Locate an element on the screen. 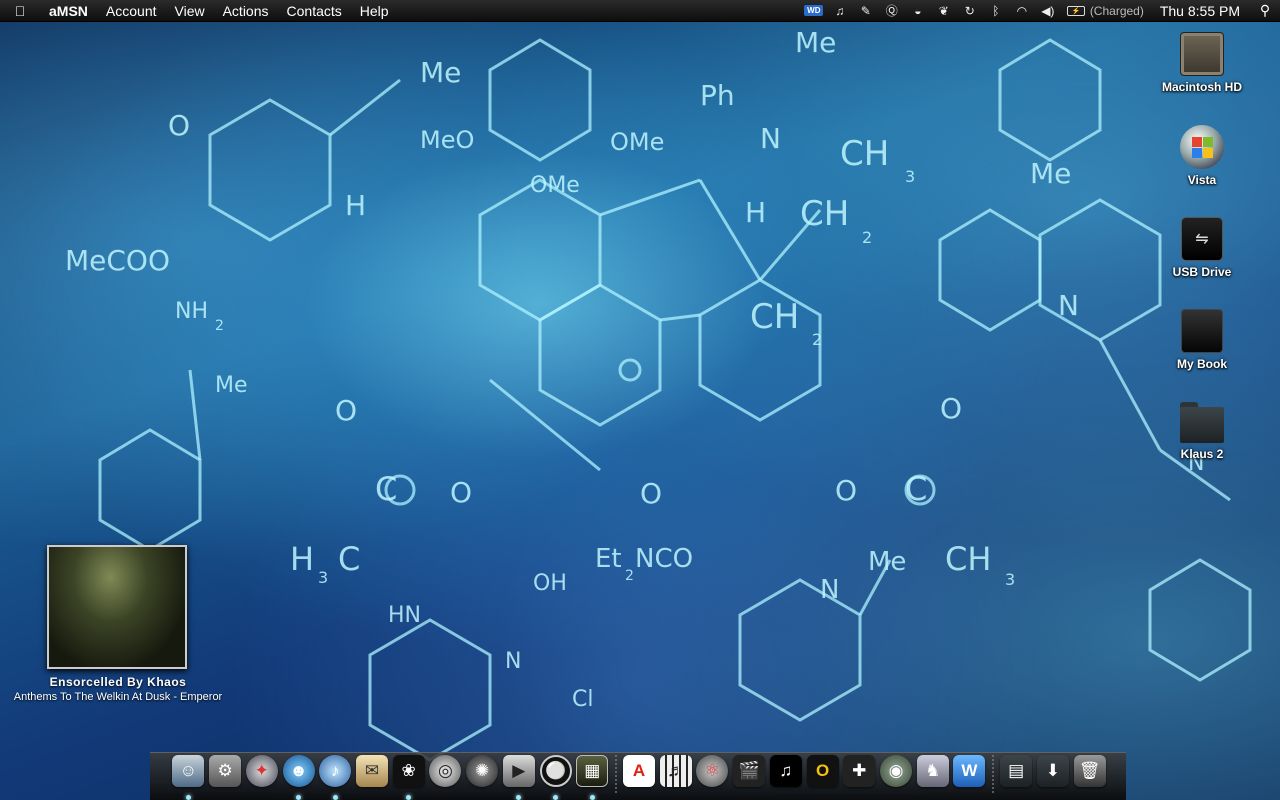  menu-app-name: aMSN is located at coordinates (68, 11).